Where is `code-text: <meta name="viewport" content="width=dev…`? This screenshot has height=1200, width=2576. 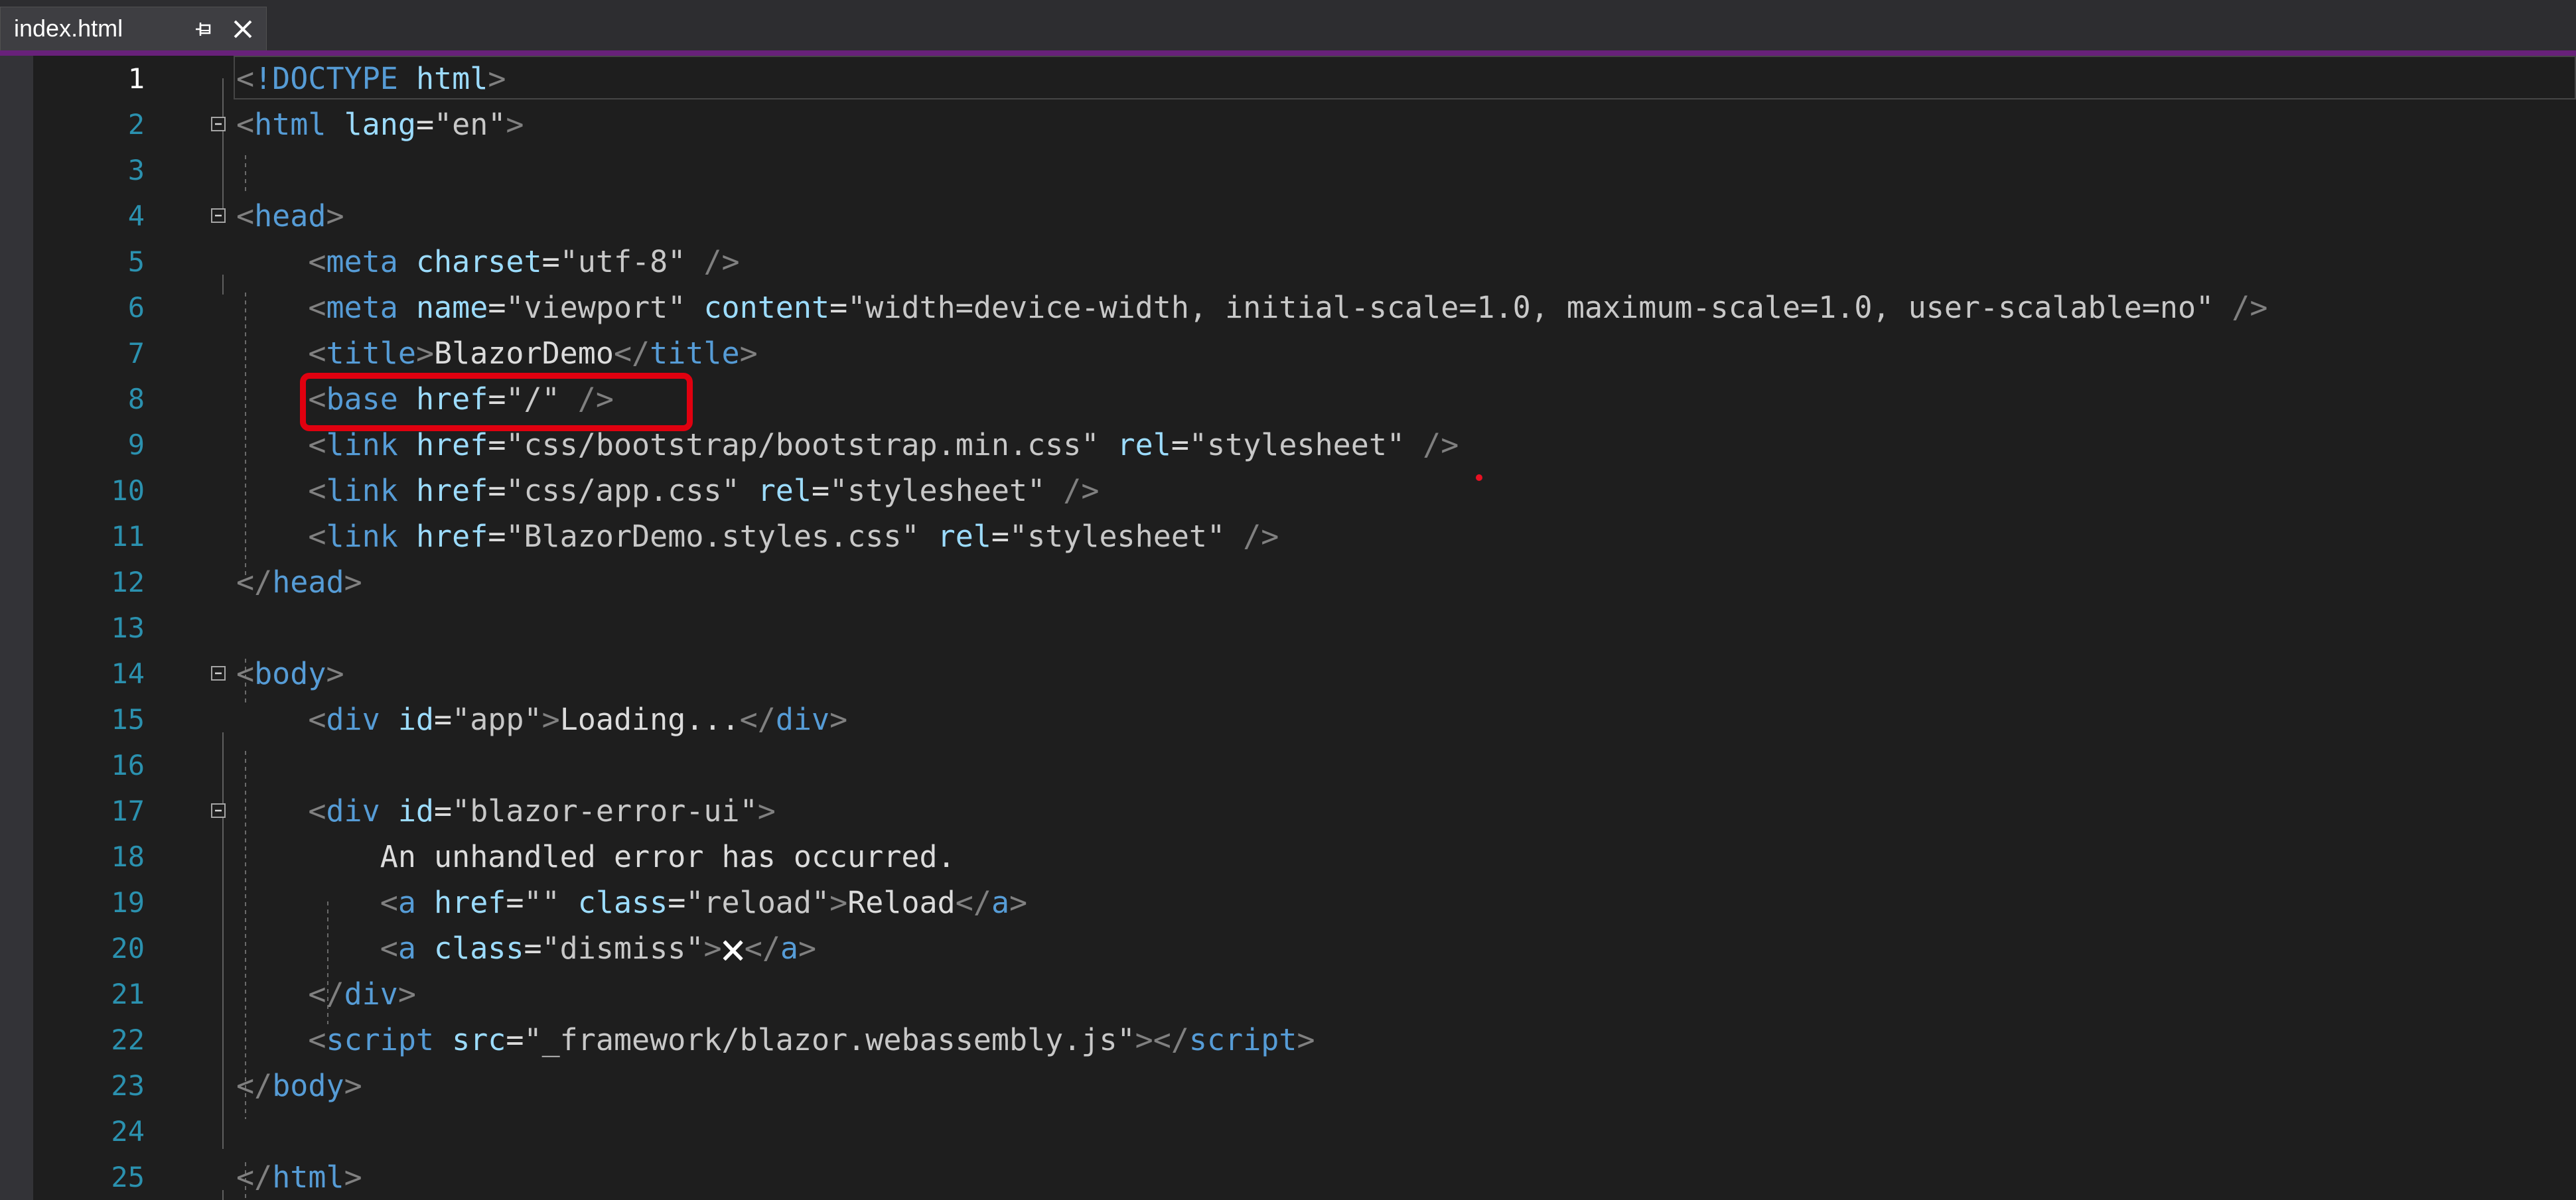 code-text: <meta name="viewport" content="width=dev… is located at coordinates (1252, 307).